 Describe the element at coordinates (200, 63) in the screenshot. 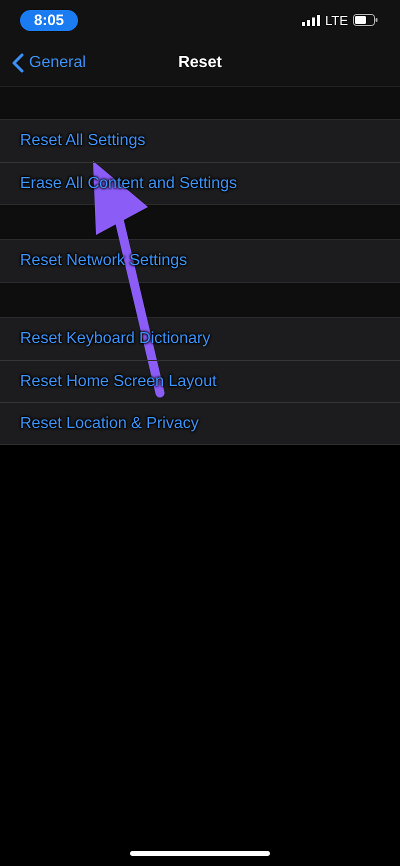

I see `nav-title: Reset` at that location.